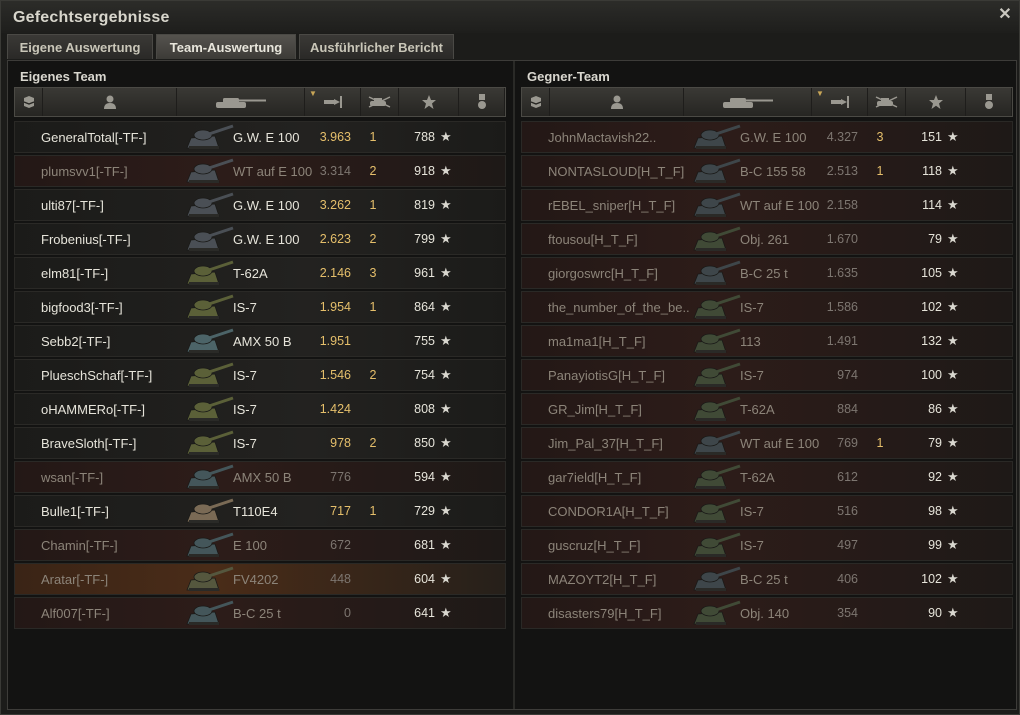 The image size is (1020, 715). What do you see at coordinates (424, 171) in the screenshot?
I see `xp-value: 918` at bounding box center [424, 171].